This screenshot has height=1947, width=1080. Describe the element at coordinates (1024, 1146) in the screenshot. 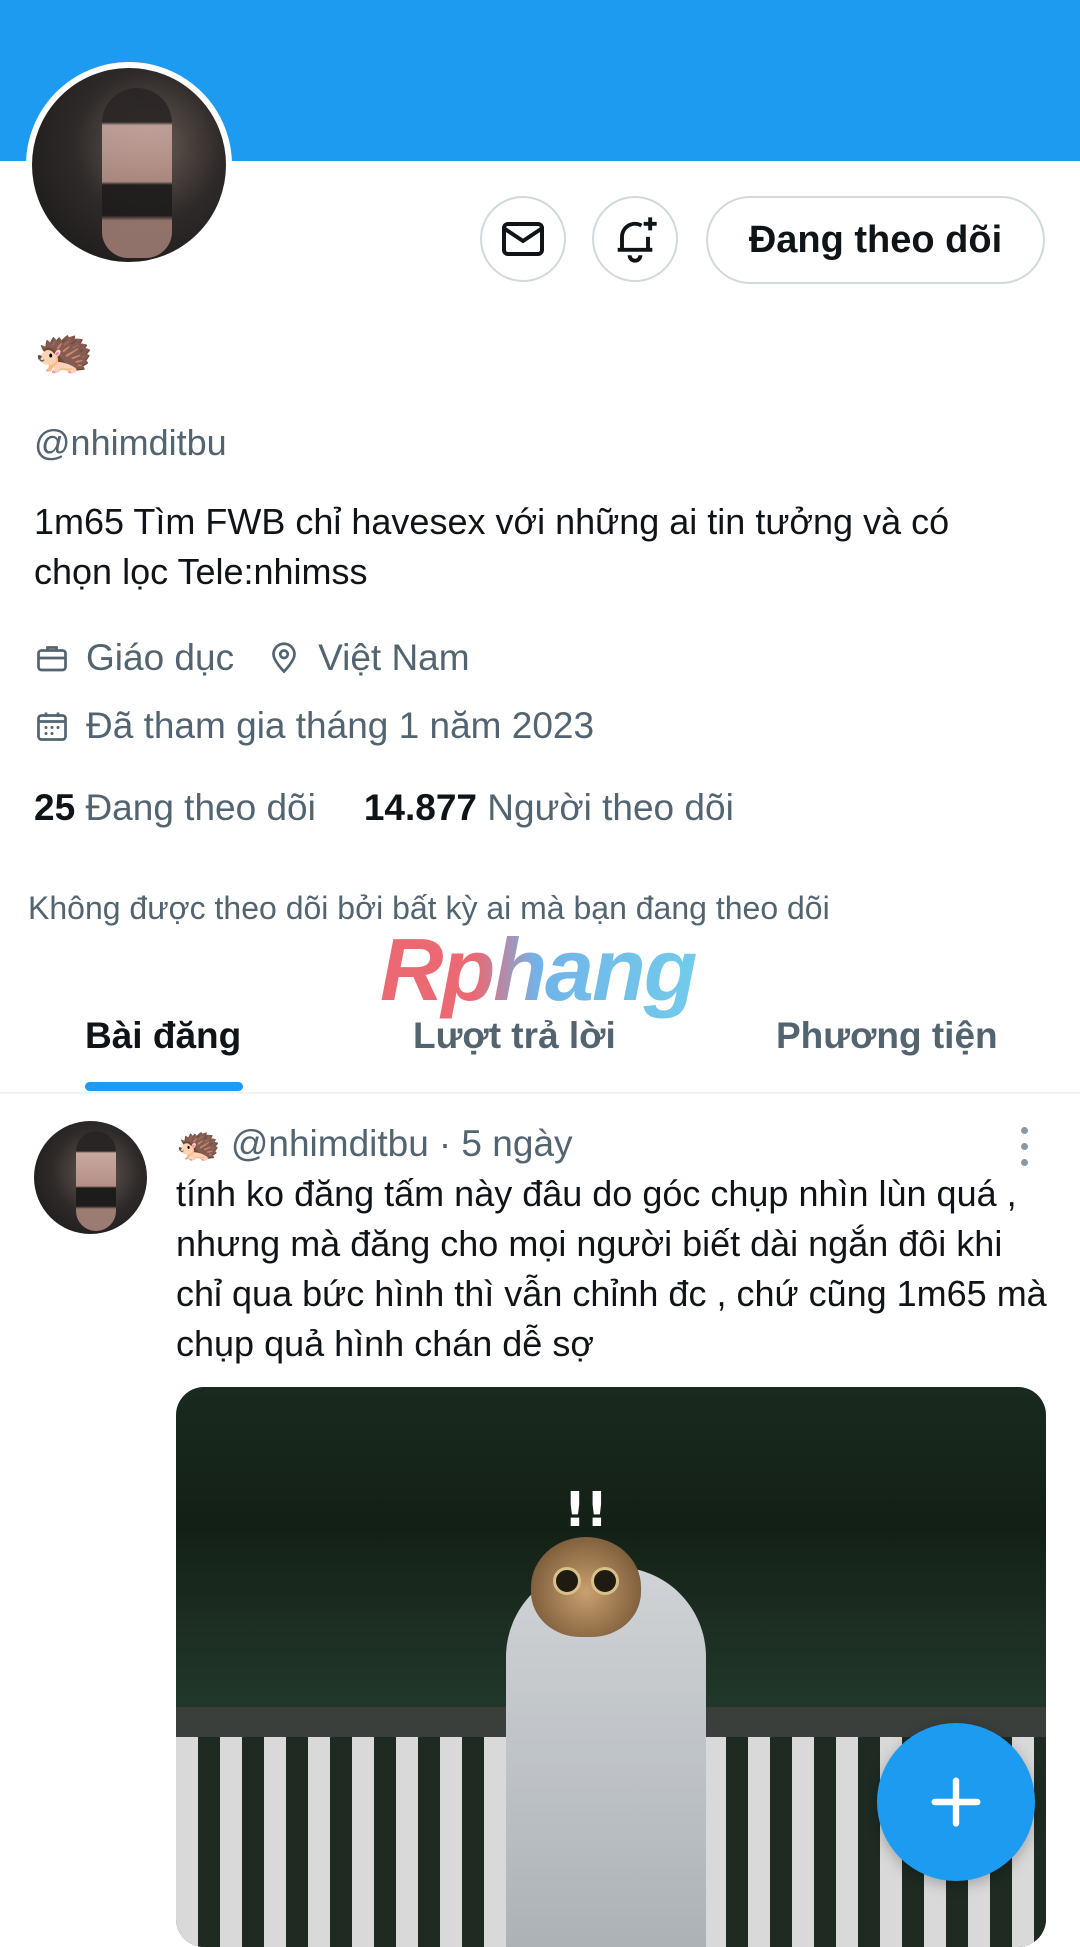

I see `more-options-icon` at that location.